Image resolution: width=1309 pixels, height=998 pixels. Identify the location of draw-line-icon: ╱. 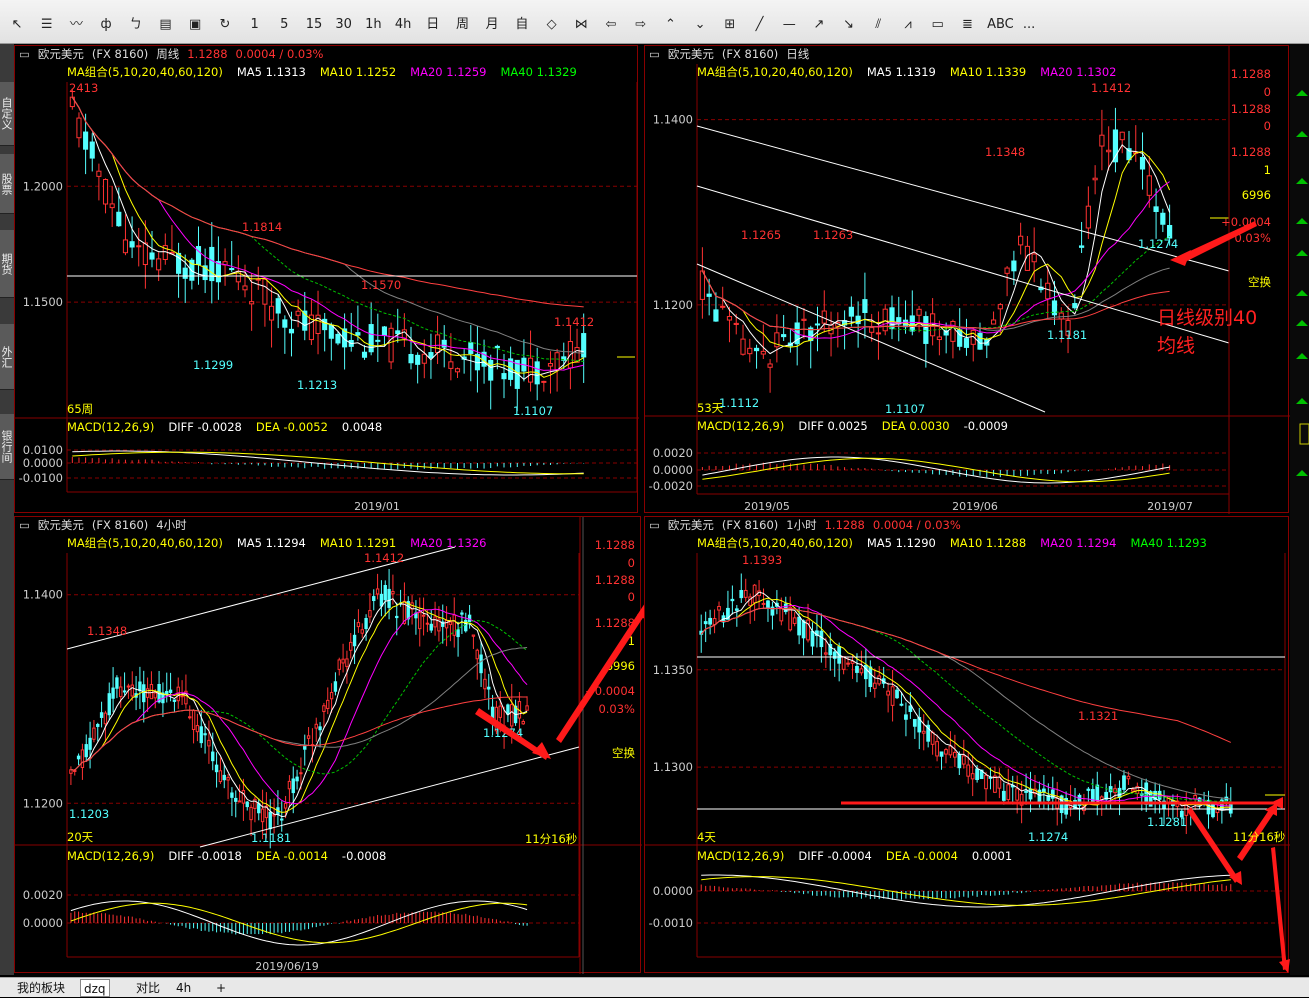
(760, 25).